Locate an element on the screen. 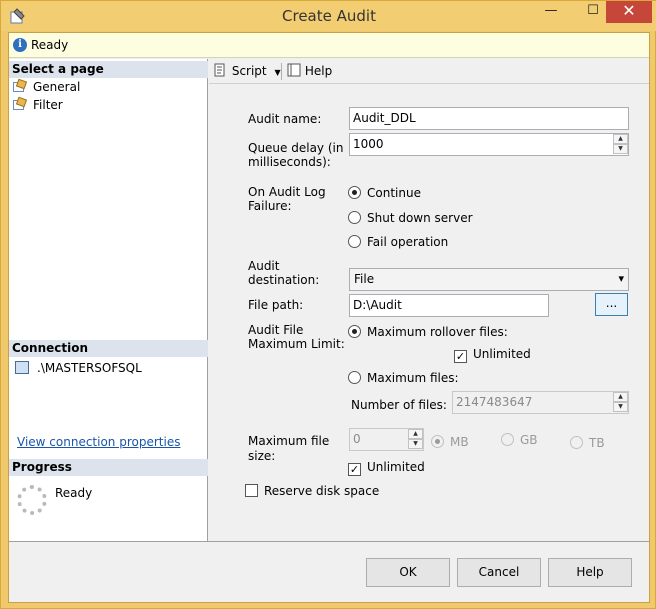  size-unlimited-checkbox: ✓ Unlimited is located at coordinates (386, 468).